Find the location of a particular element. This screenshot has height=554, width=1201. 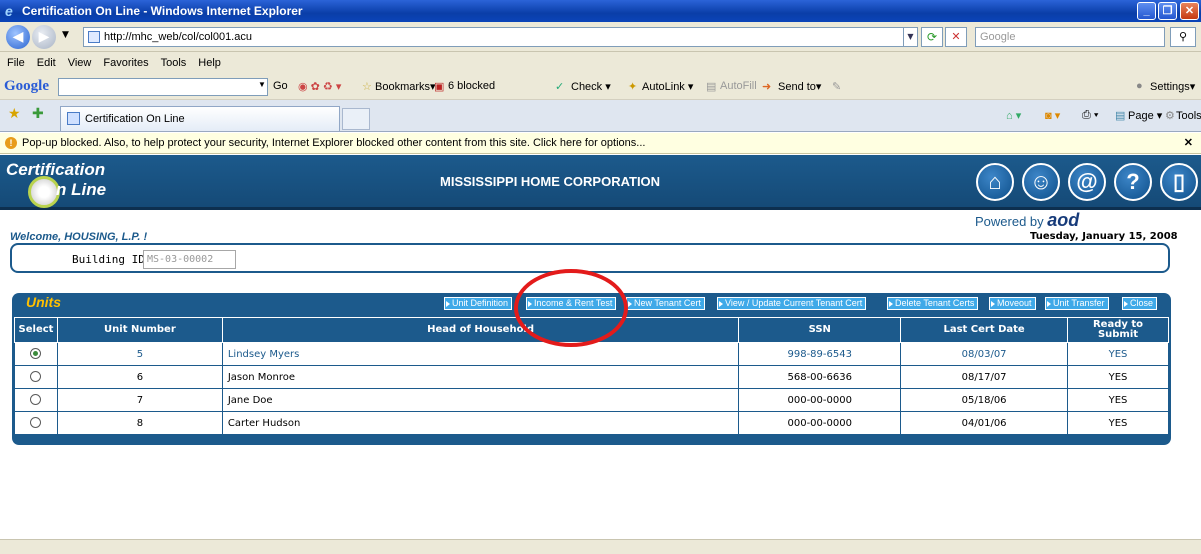

google-go-button: Go is located at coordinates (280, 86).